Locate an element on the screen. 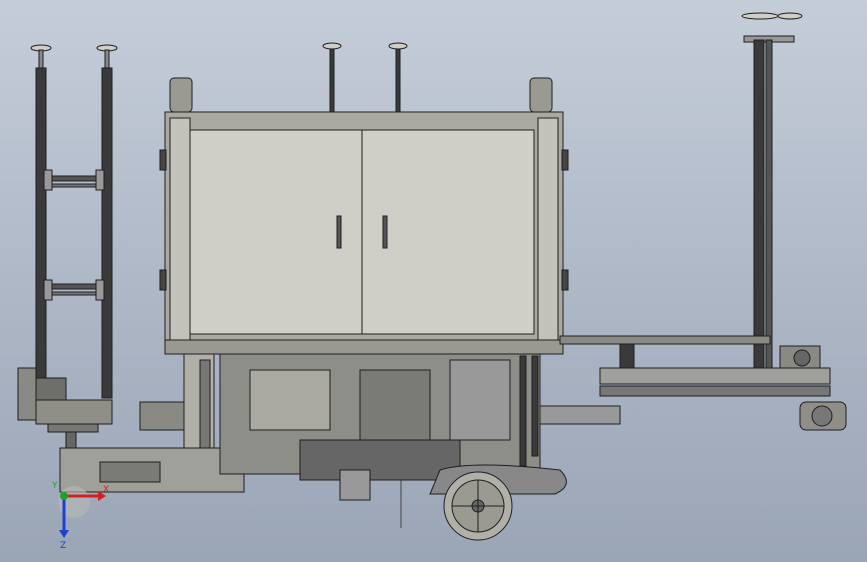 The image size is (867, 562). triad-y-label: Y is located at coordinates (54, 486).